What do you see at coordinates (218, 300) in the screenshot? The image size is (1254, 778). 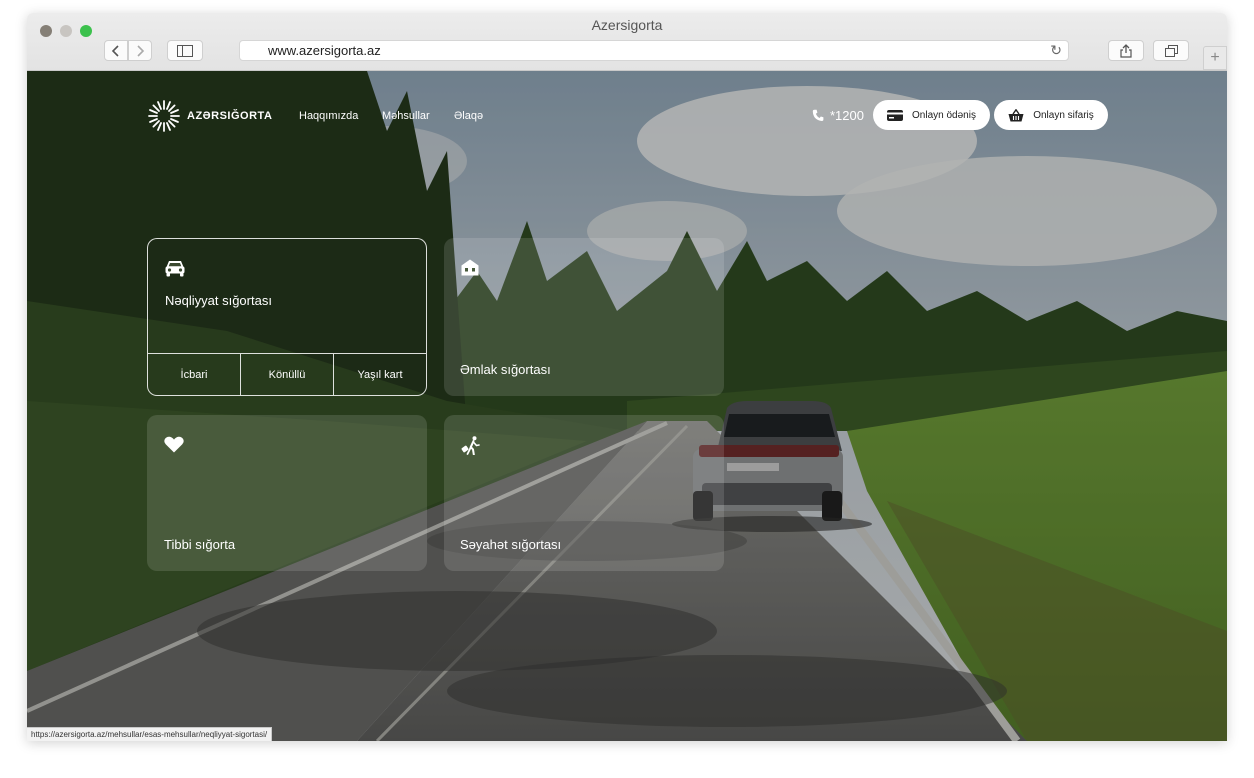 I see `card-title: Nəqliyyat sığortası` at bounding box center [218, 300].